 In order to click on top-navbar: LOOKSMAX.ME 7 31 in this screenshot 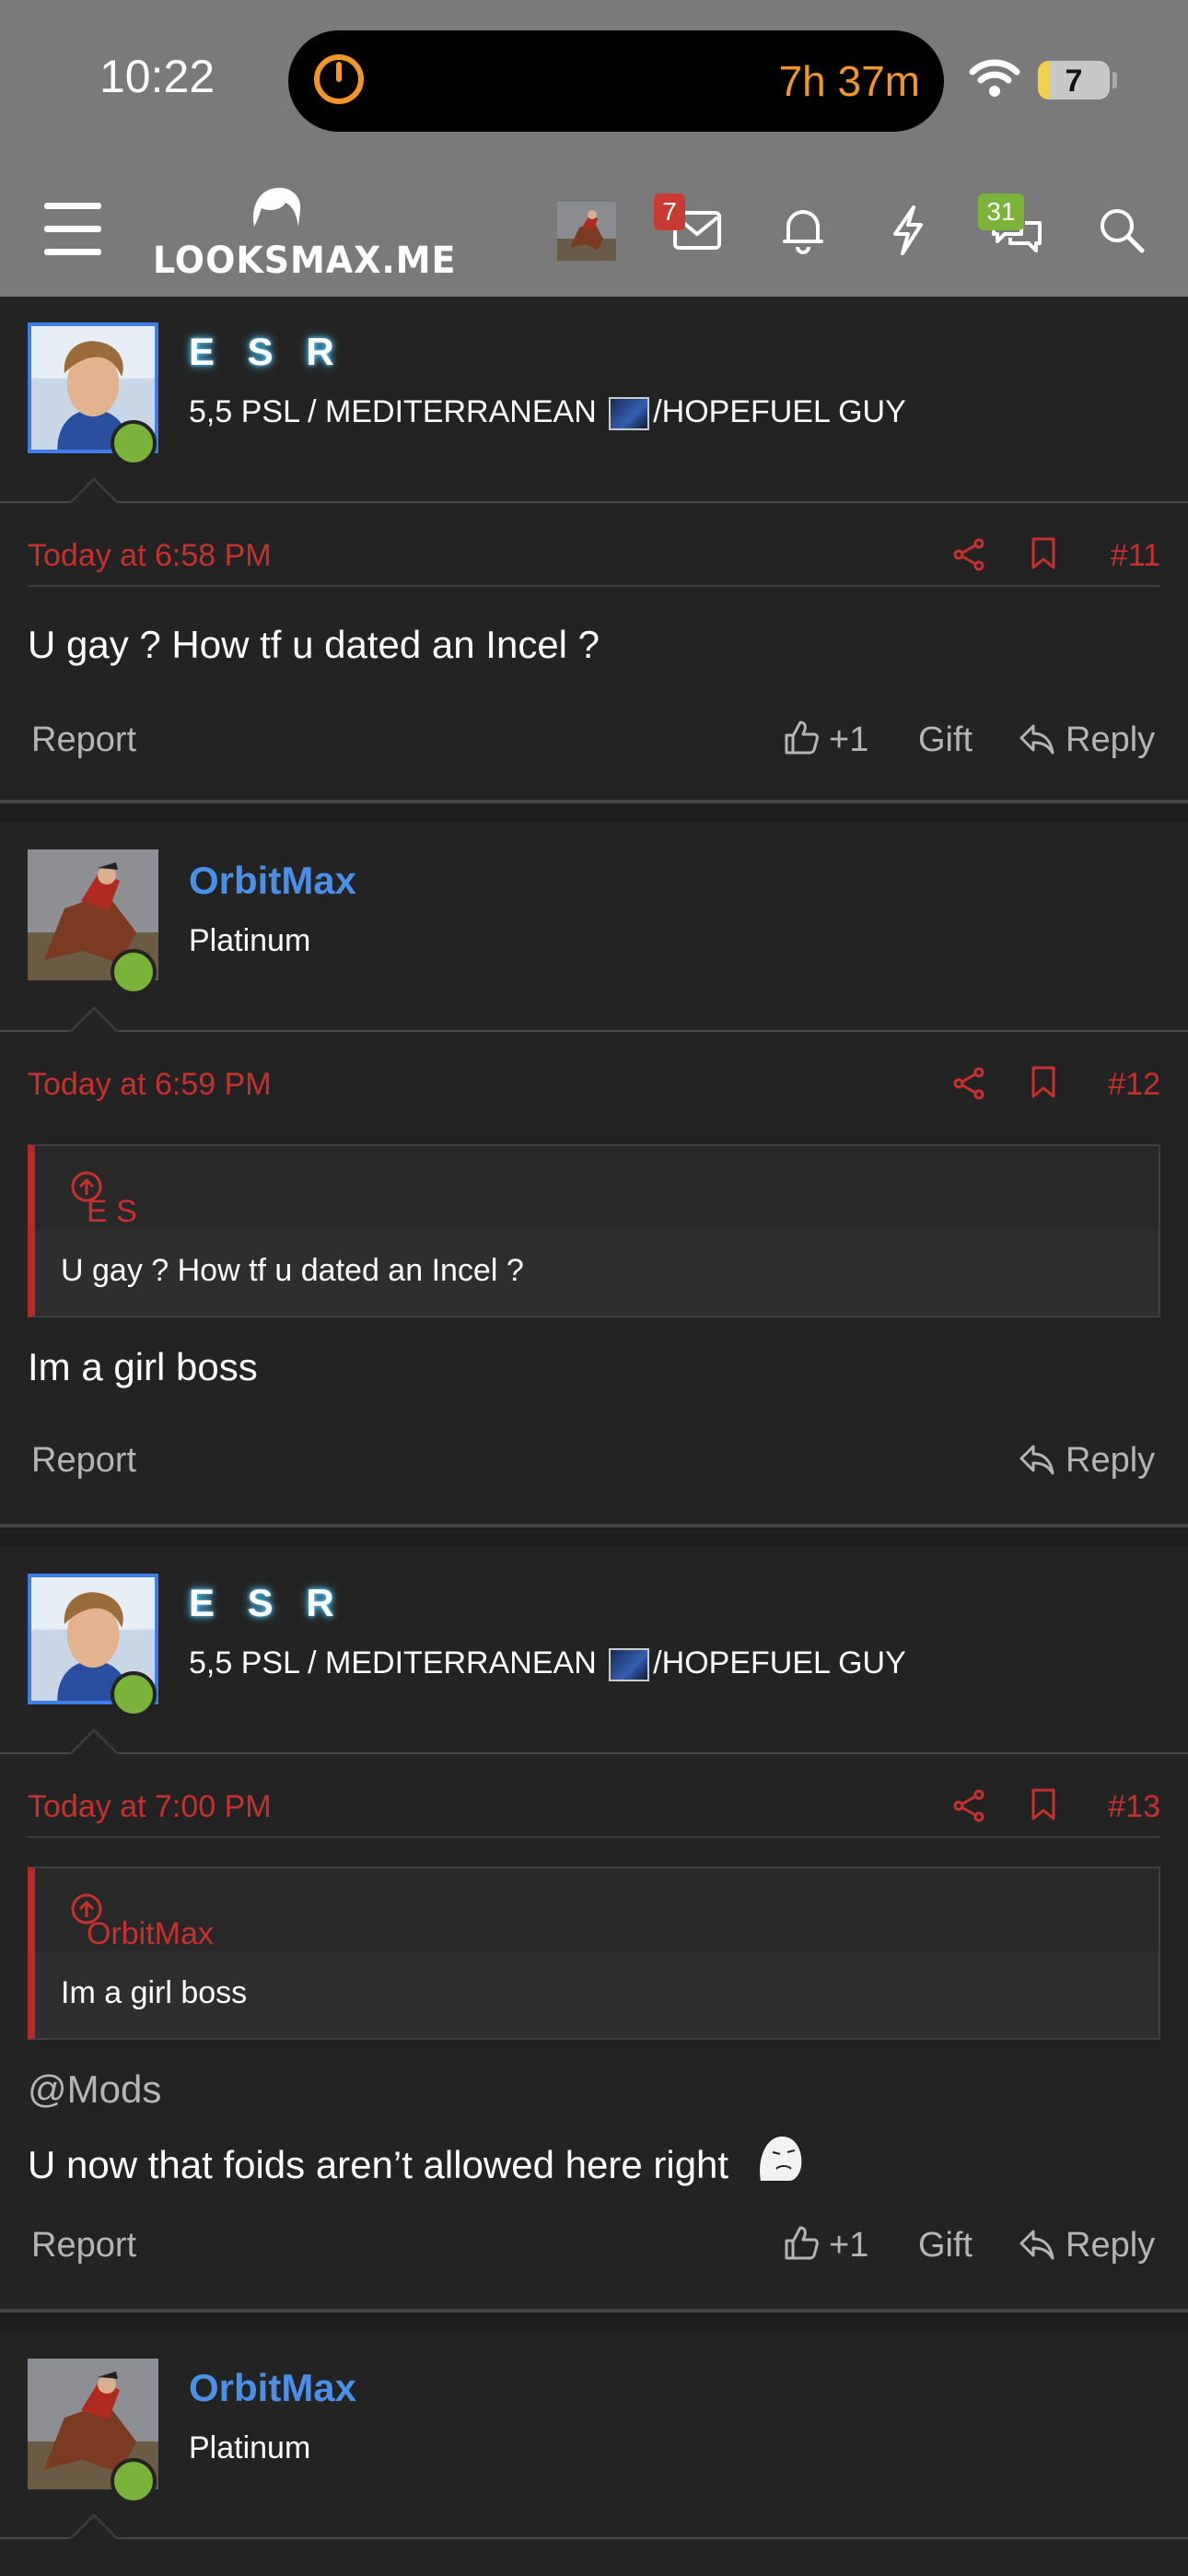, I will do `click(594, 231)`.